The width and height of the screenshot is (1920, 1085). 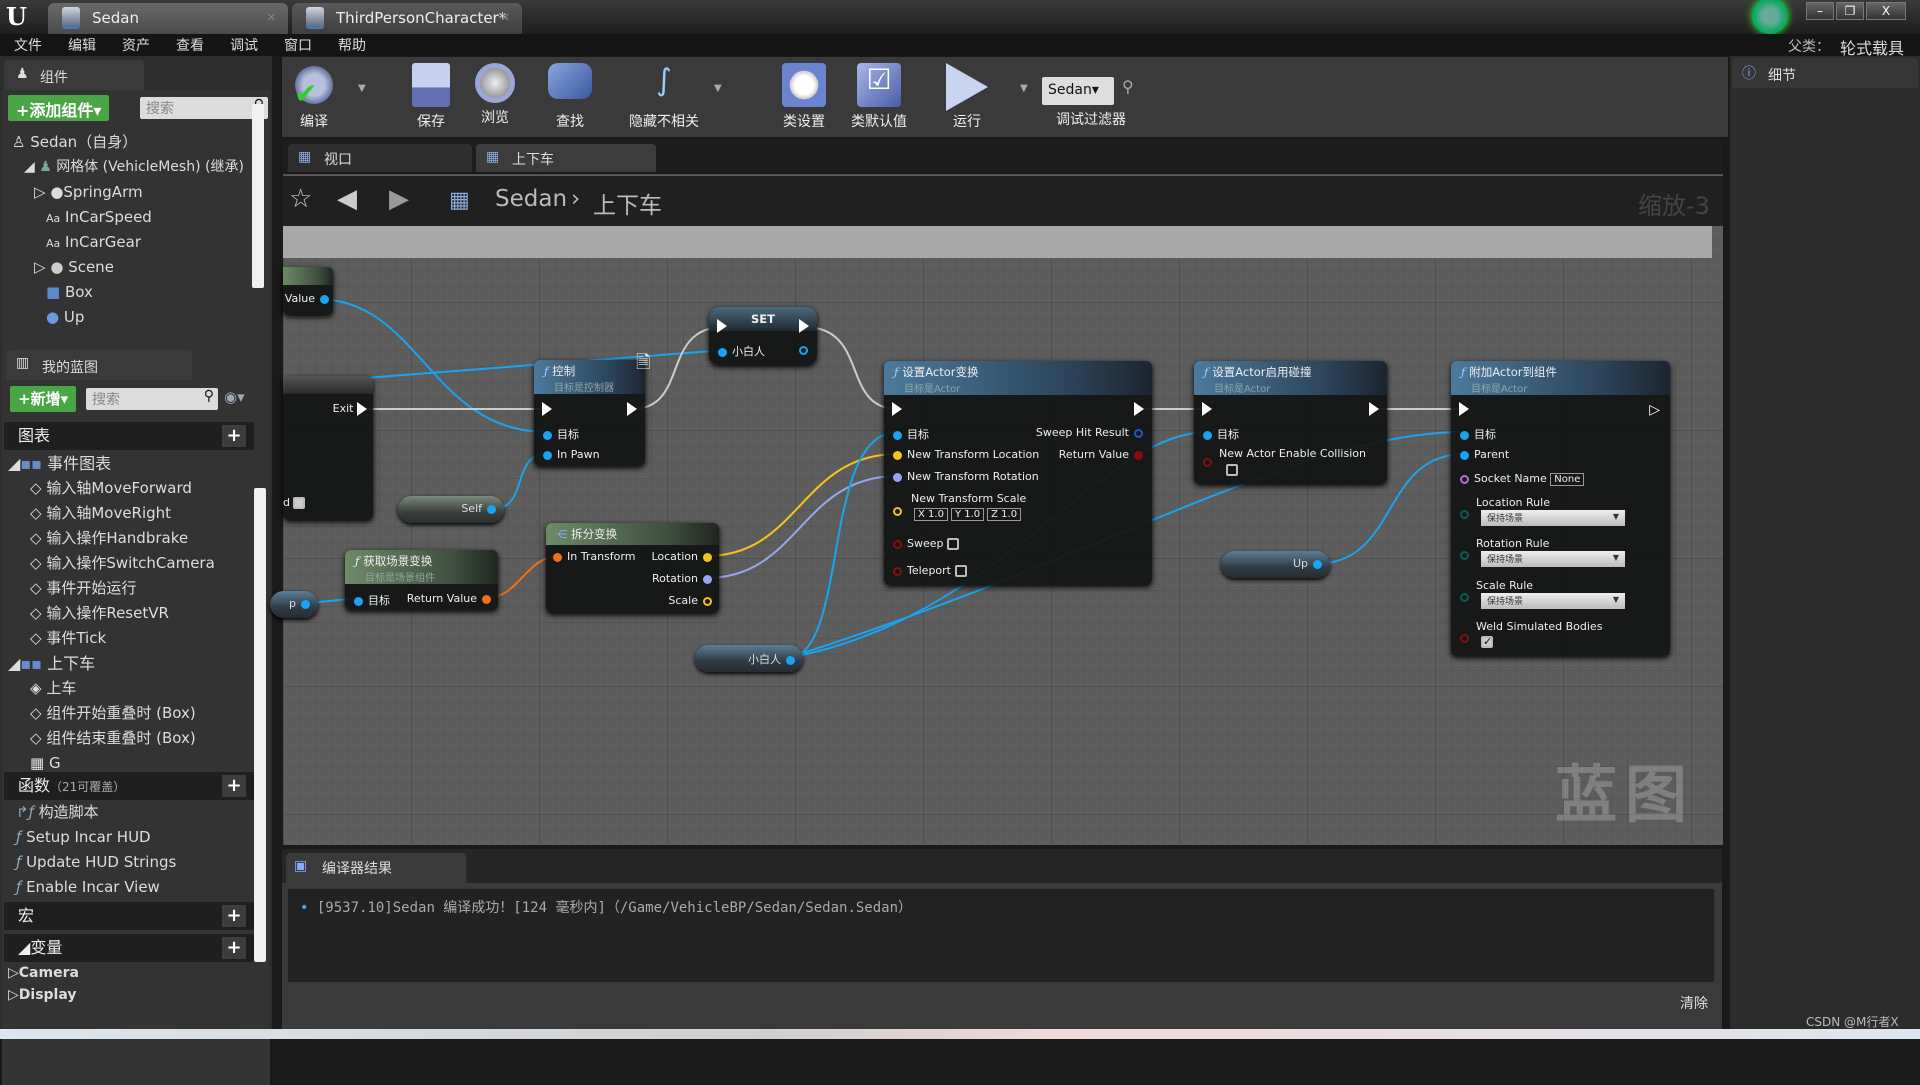 What do you see at coordinates (960, 1034) in the screenshot?
I see `taskbar-strip` at bounding box center [960, 1034].